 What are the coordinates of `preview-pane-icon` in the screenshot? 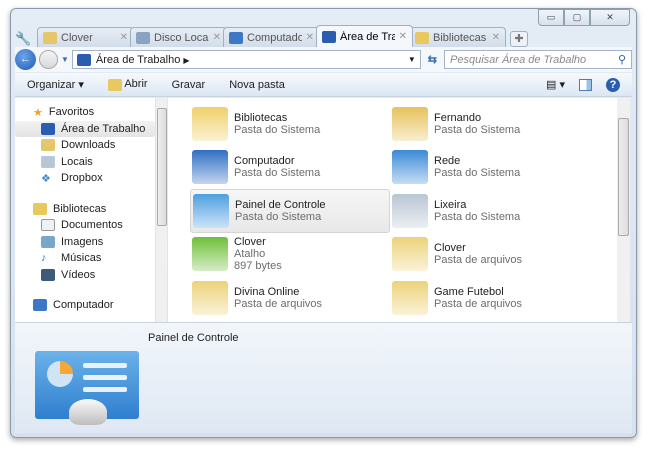 It's located at (585, 84).